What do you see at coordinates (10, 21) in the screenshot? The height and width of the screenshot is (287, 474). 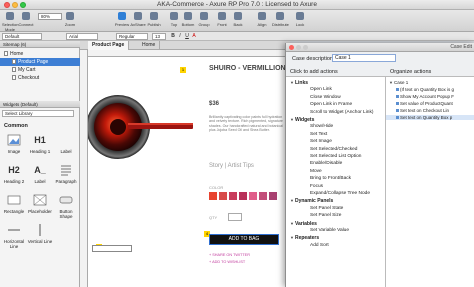 I see `selection-mode-tool: Selection Mode` at bounding box center [10, 21].